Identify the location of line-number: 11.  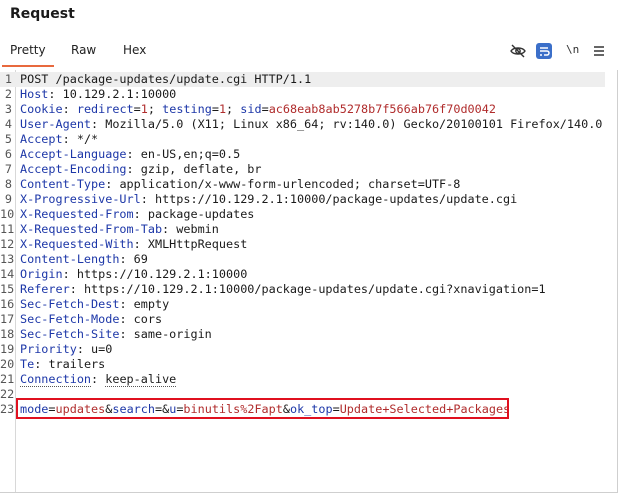
(7, 229).